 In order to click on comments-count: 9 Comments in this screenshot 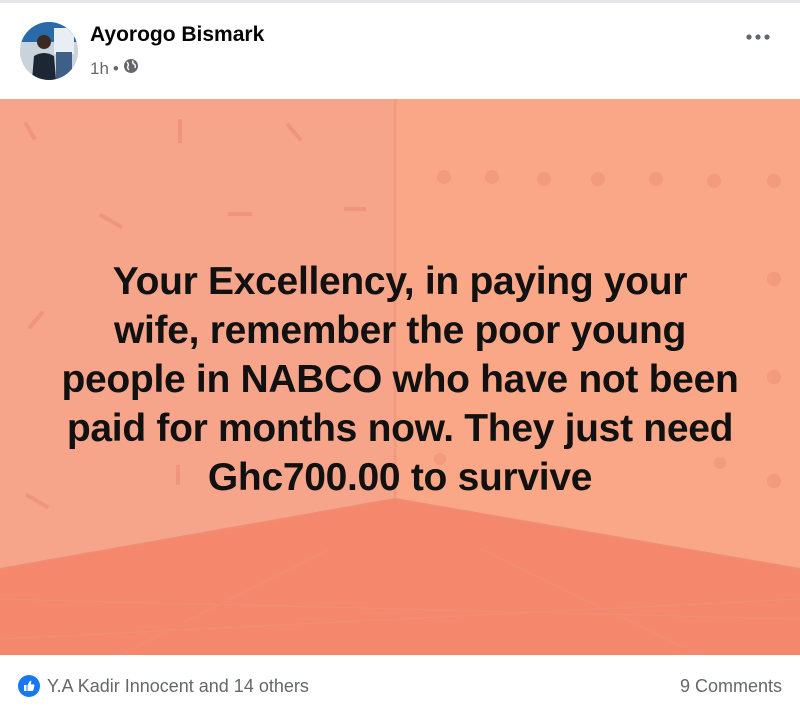, I will do `click(731, 686)`.